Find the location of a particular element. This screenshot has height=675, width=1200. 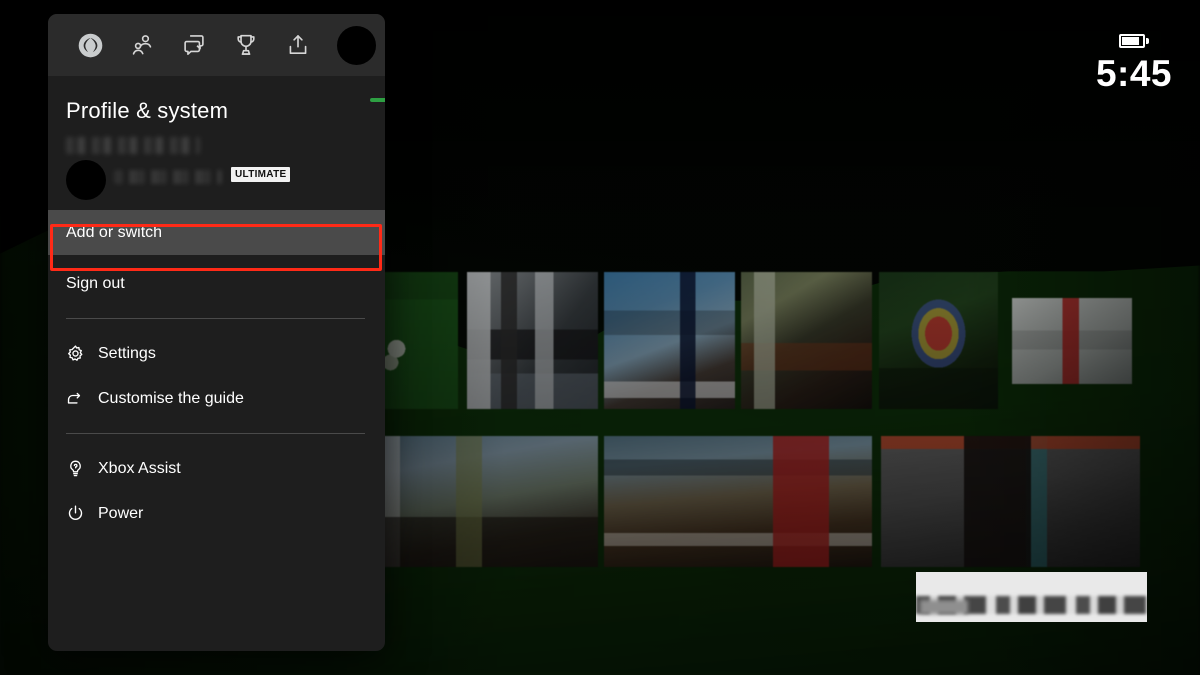

gear-icon is located at coordinates (79, 353).